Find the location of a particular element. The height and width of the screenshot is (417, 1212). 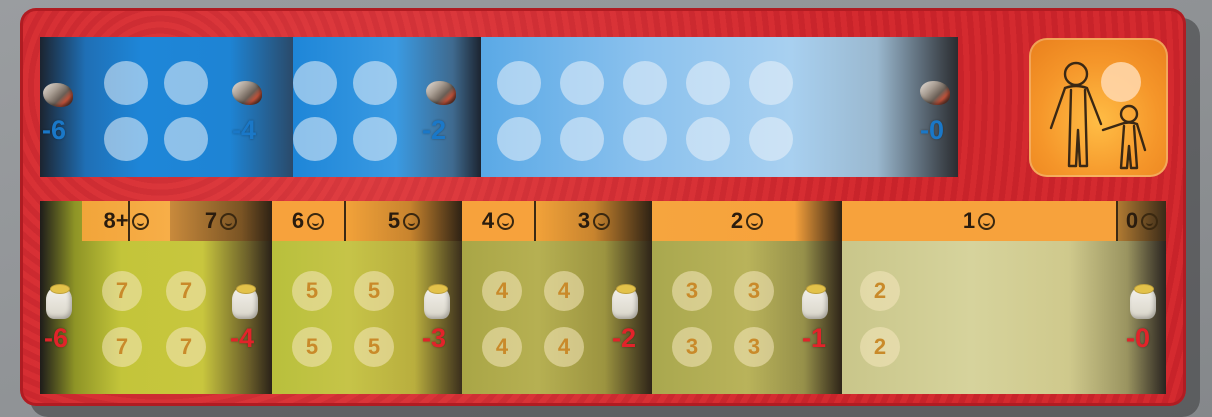

score-header: 7 is located at coordinates (221, 221).